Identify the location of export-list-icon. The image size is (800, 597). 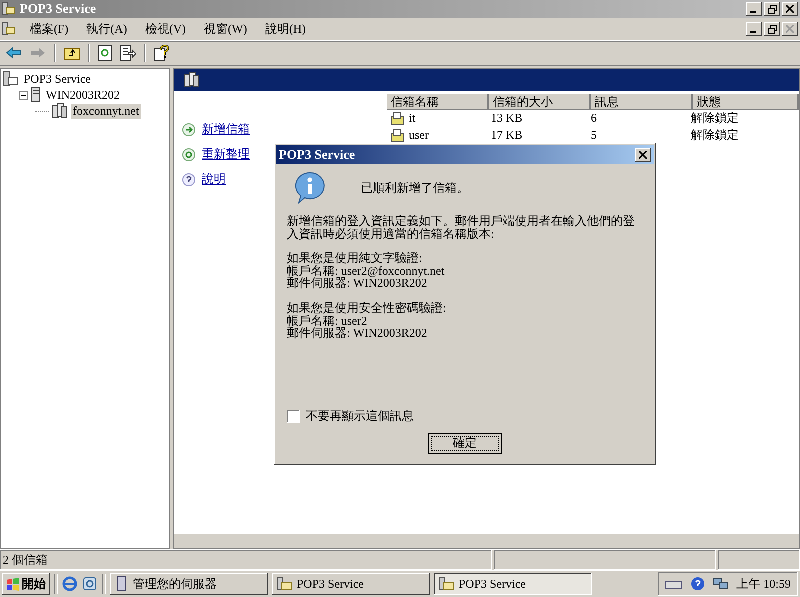
(128, 53).